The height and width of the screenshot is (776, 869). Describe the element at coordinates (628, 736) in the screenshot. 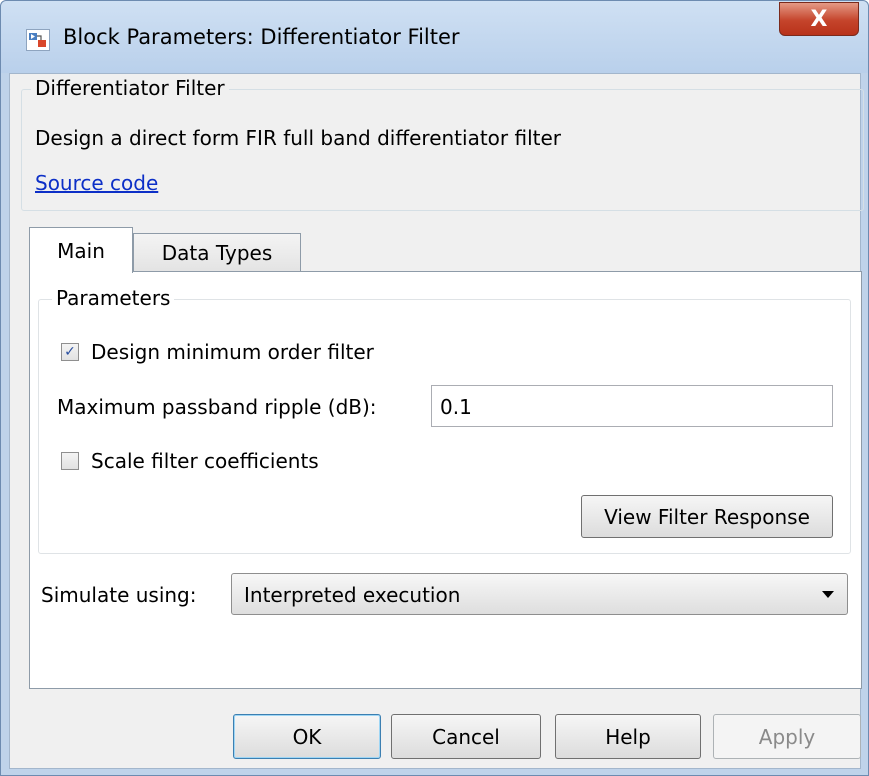

I see `help-button: Help` at that location.